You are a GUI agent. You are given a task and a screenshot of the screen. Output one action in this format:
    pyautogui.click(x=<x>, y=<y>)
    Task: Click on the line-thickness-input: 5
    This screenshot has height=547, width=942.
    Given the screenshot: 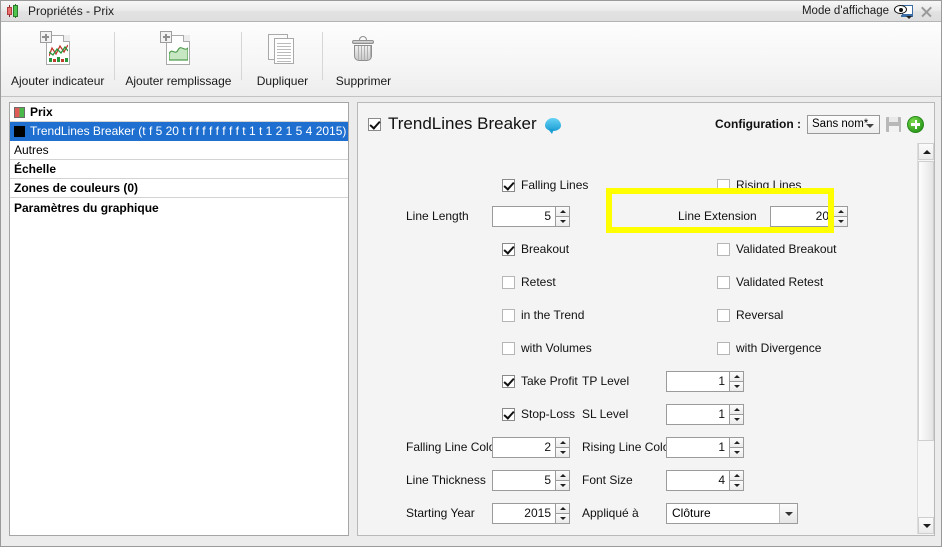 What is the action you would take?
    pyautogui.click(x=523, y=480)
    